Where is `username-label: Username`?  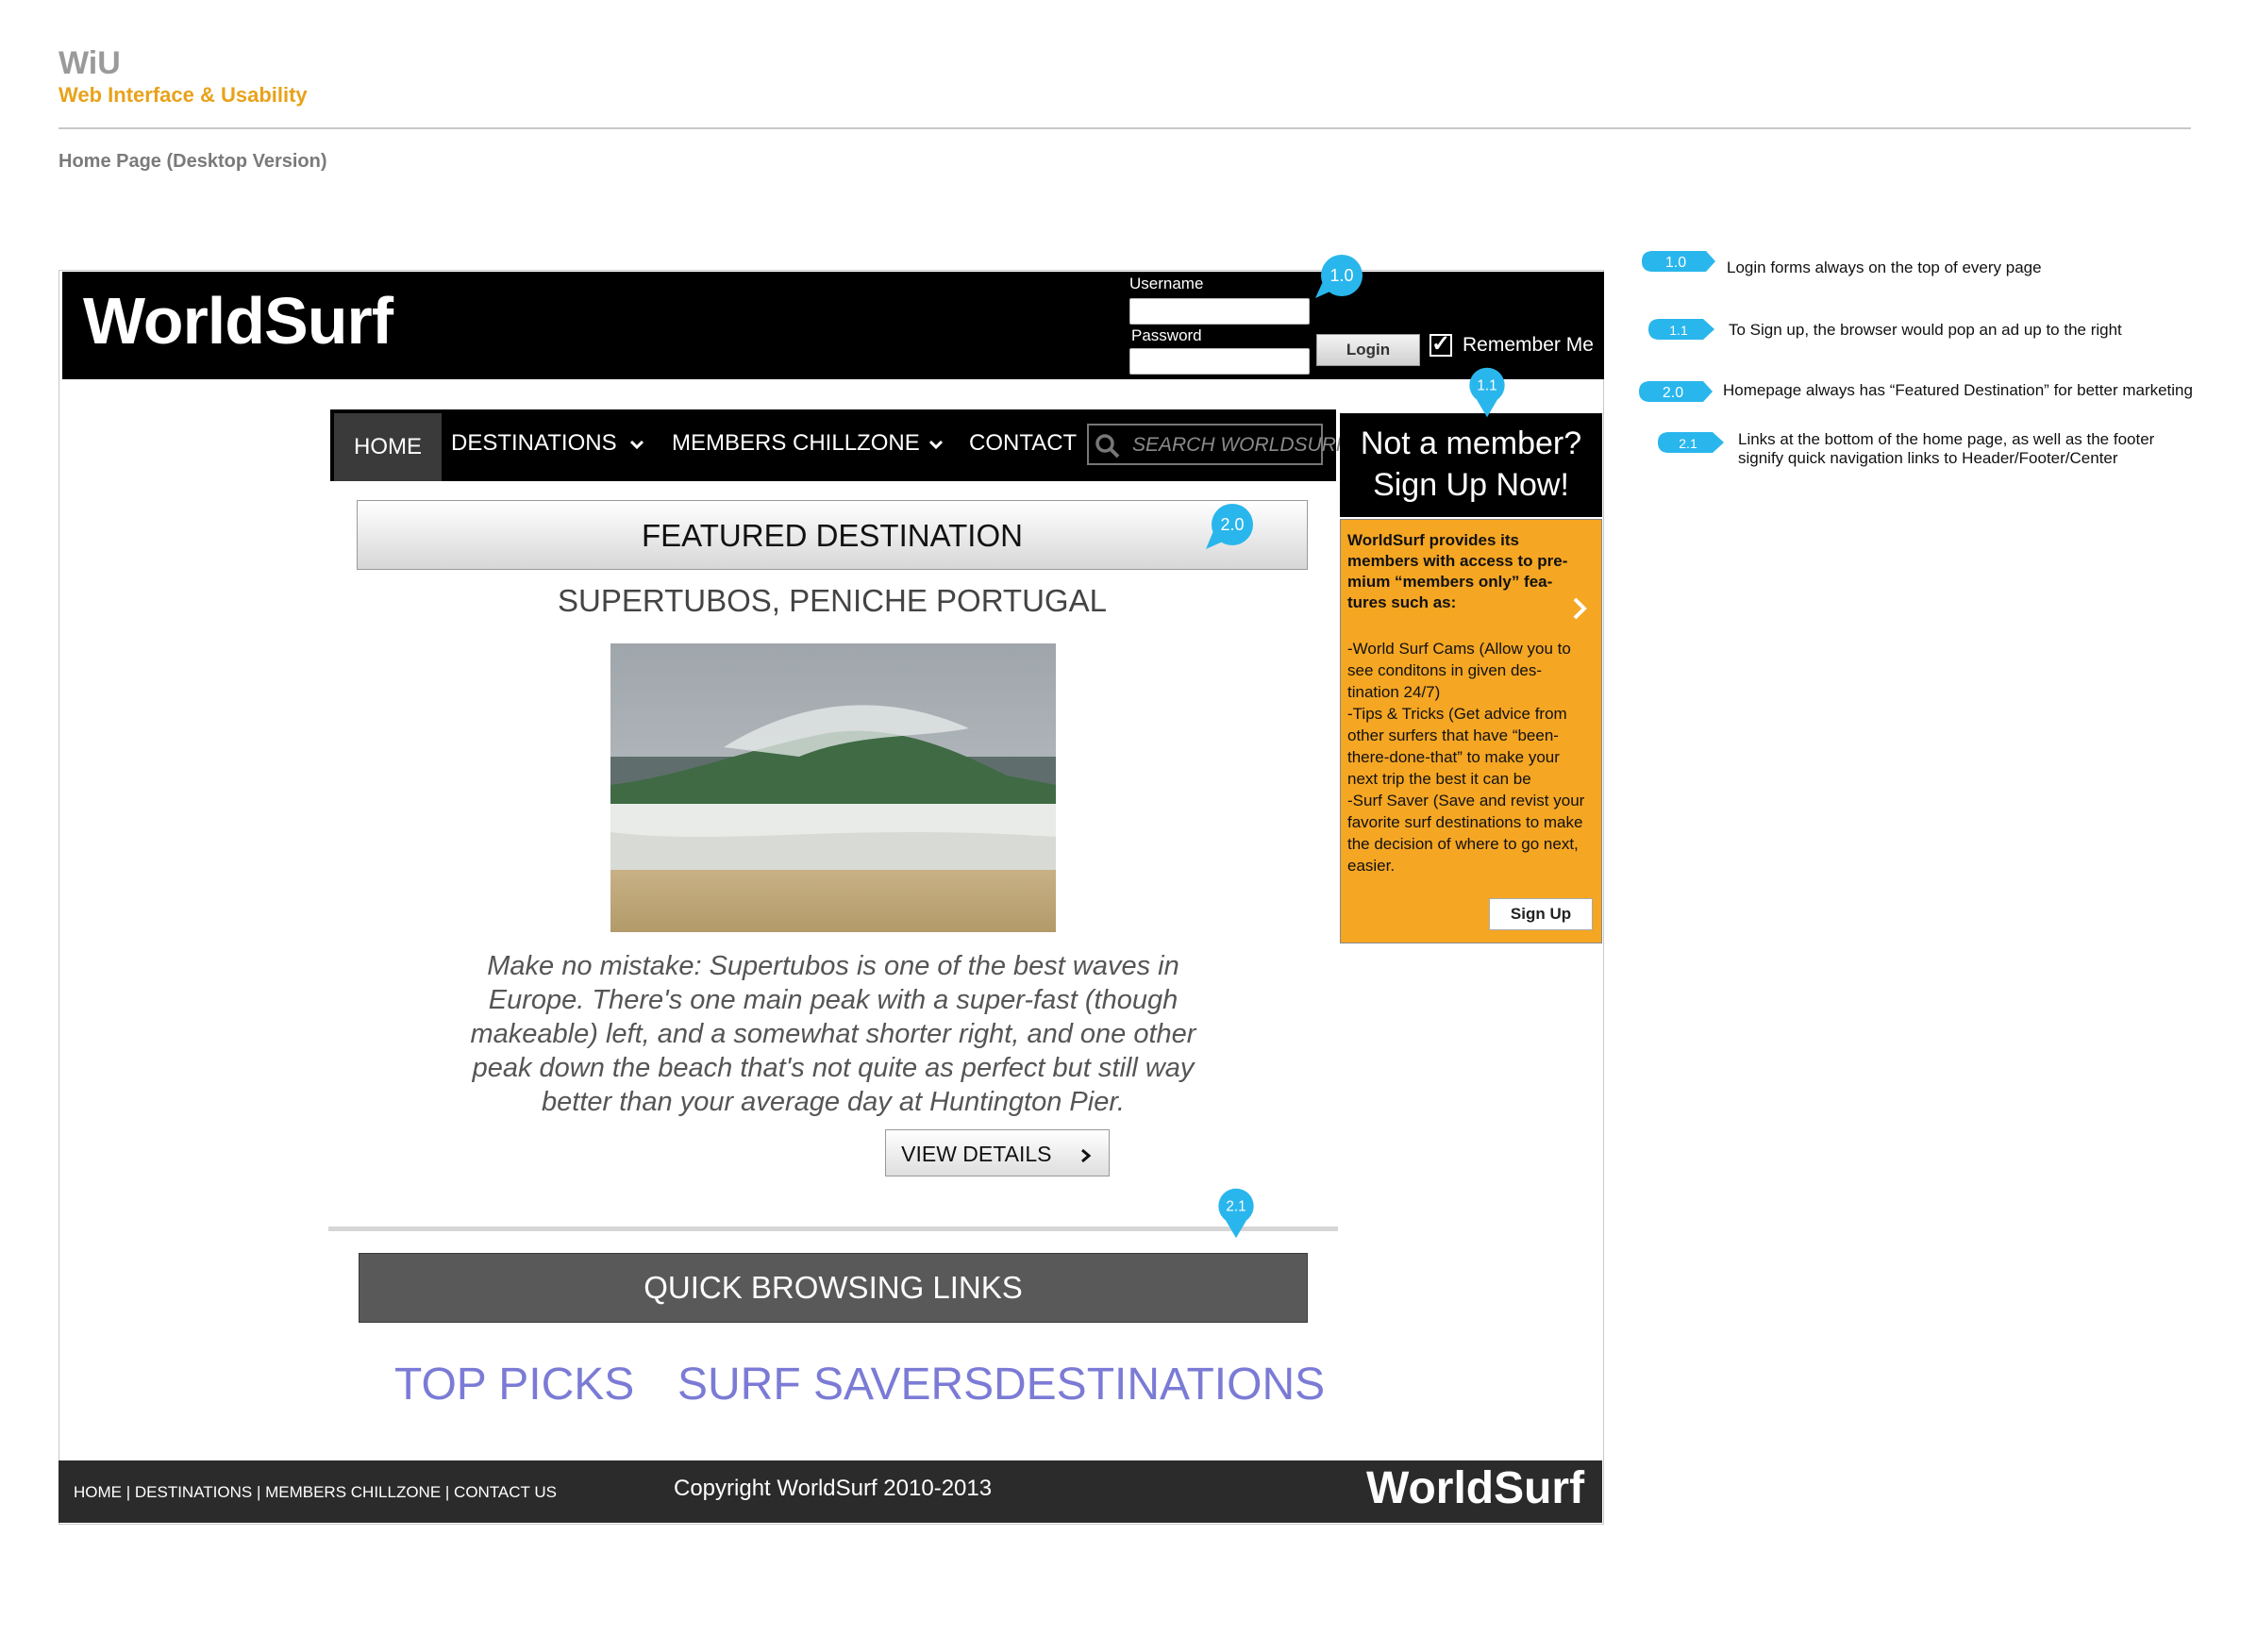 username-label: Username is located at coordinates (1166, 283).